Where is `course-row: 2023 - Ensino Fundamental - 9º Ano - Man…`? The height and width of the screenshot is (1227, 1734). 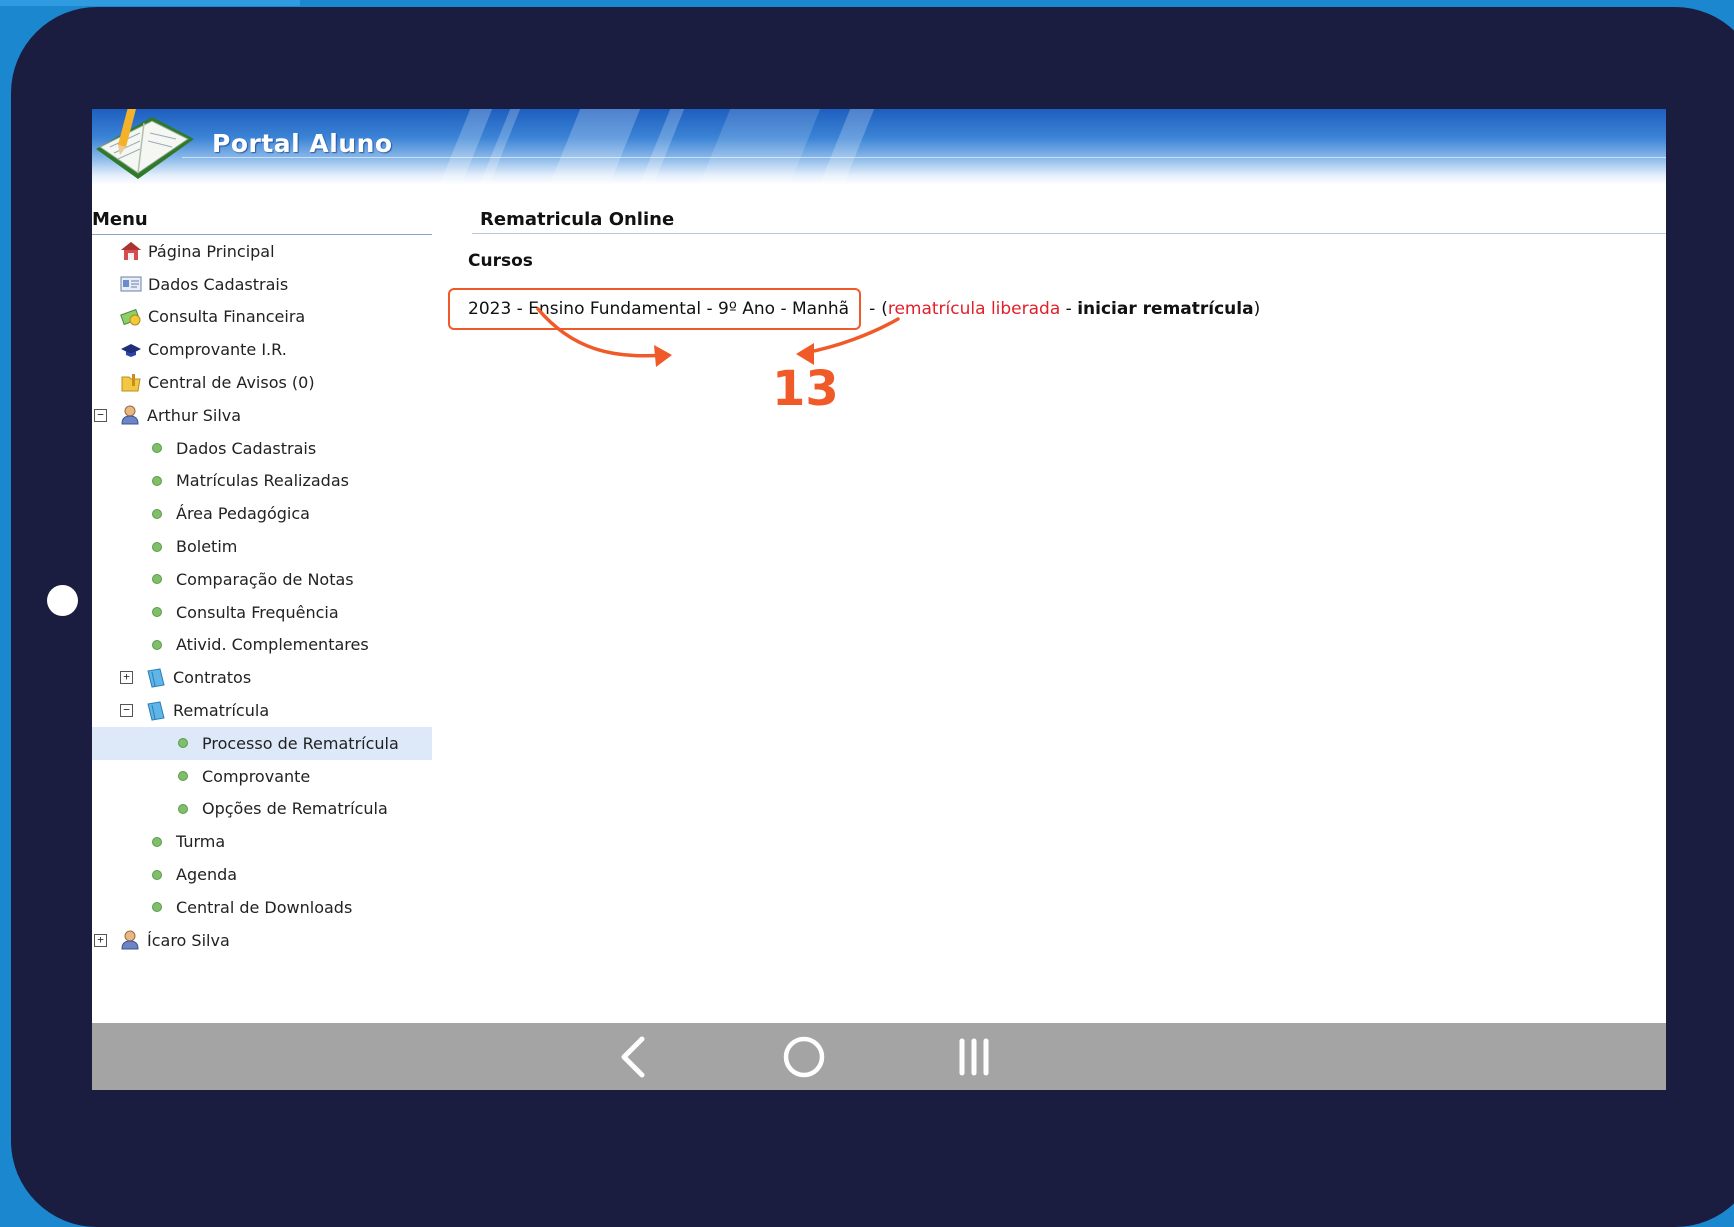
course-row: 2023 - Ensino Fundamental - 9º Ano - Man… is located at coordinates (854, 309).